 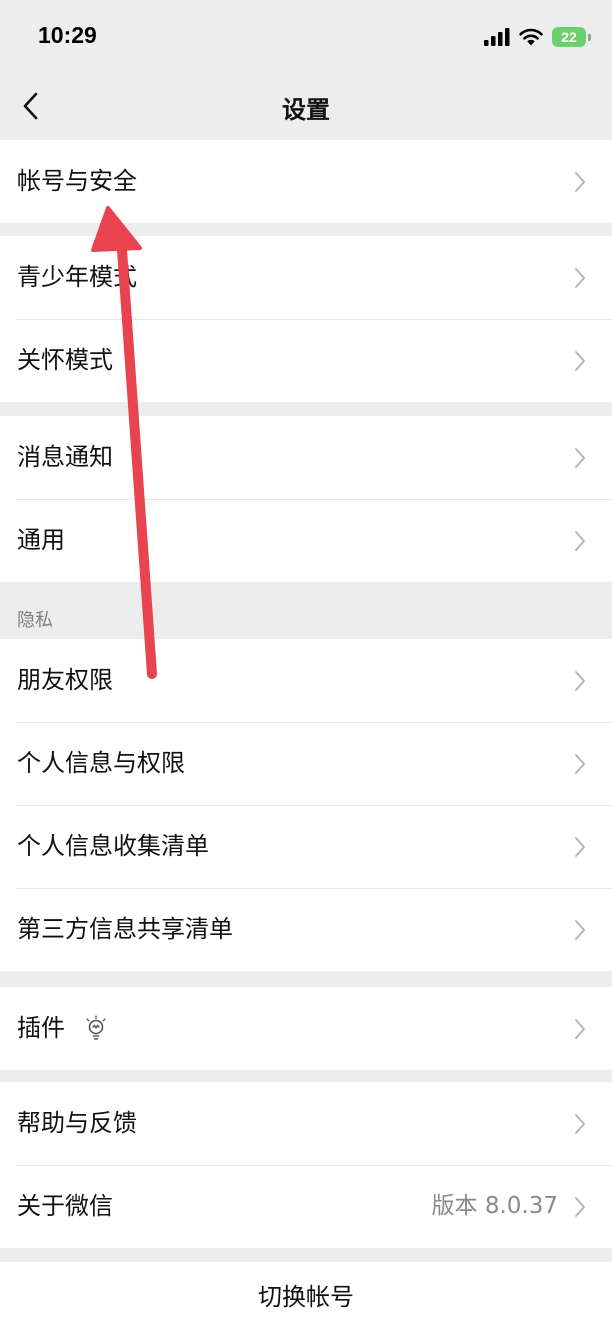 I want to click on nav-bar: 设置, so click(x=306, y=107).